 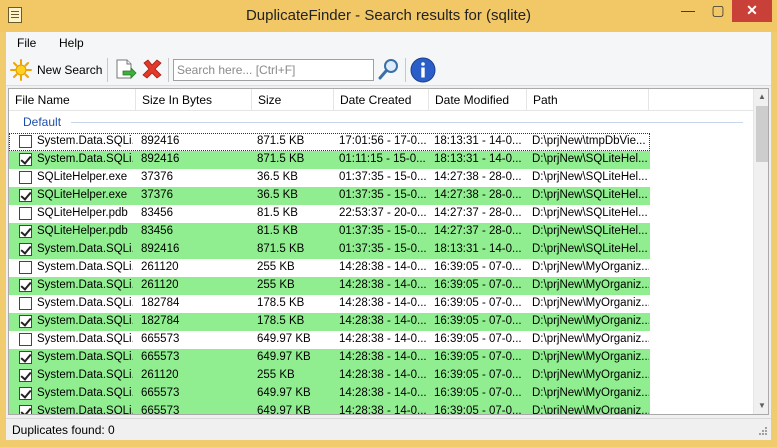 I want to click on group-divider, so click(x=407, y=122).